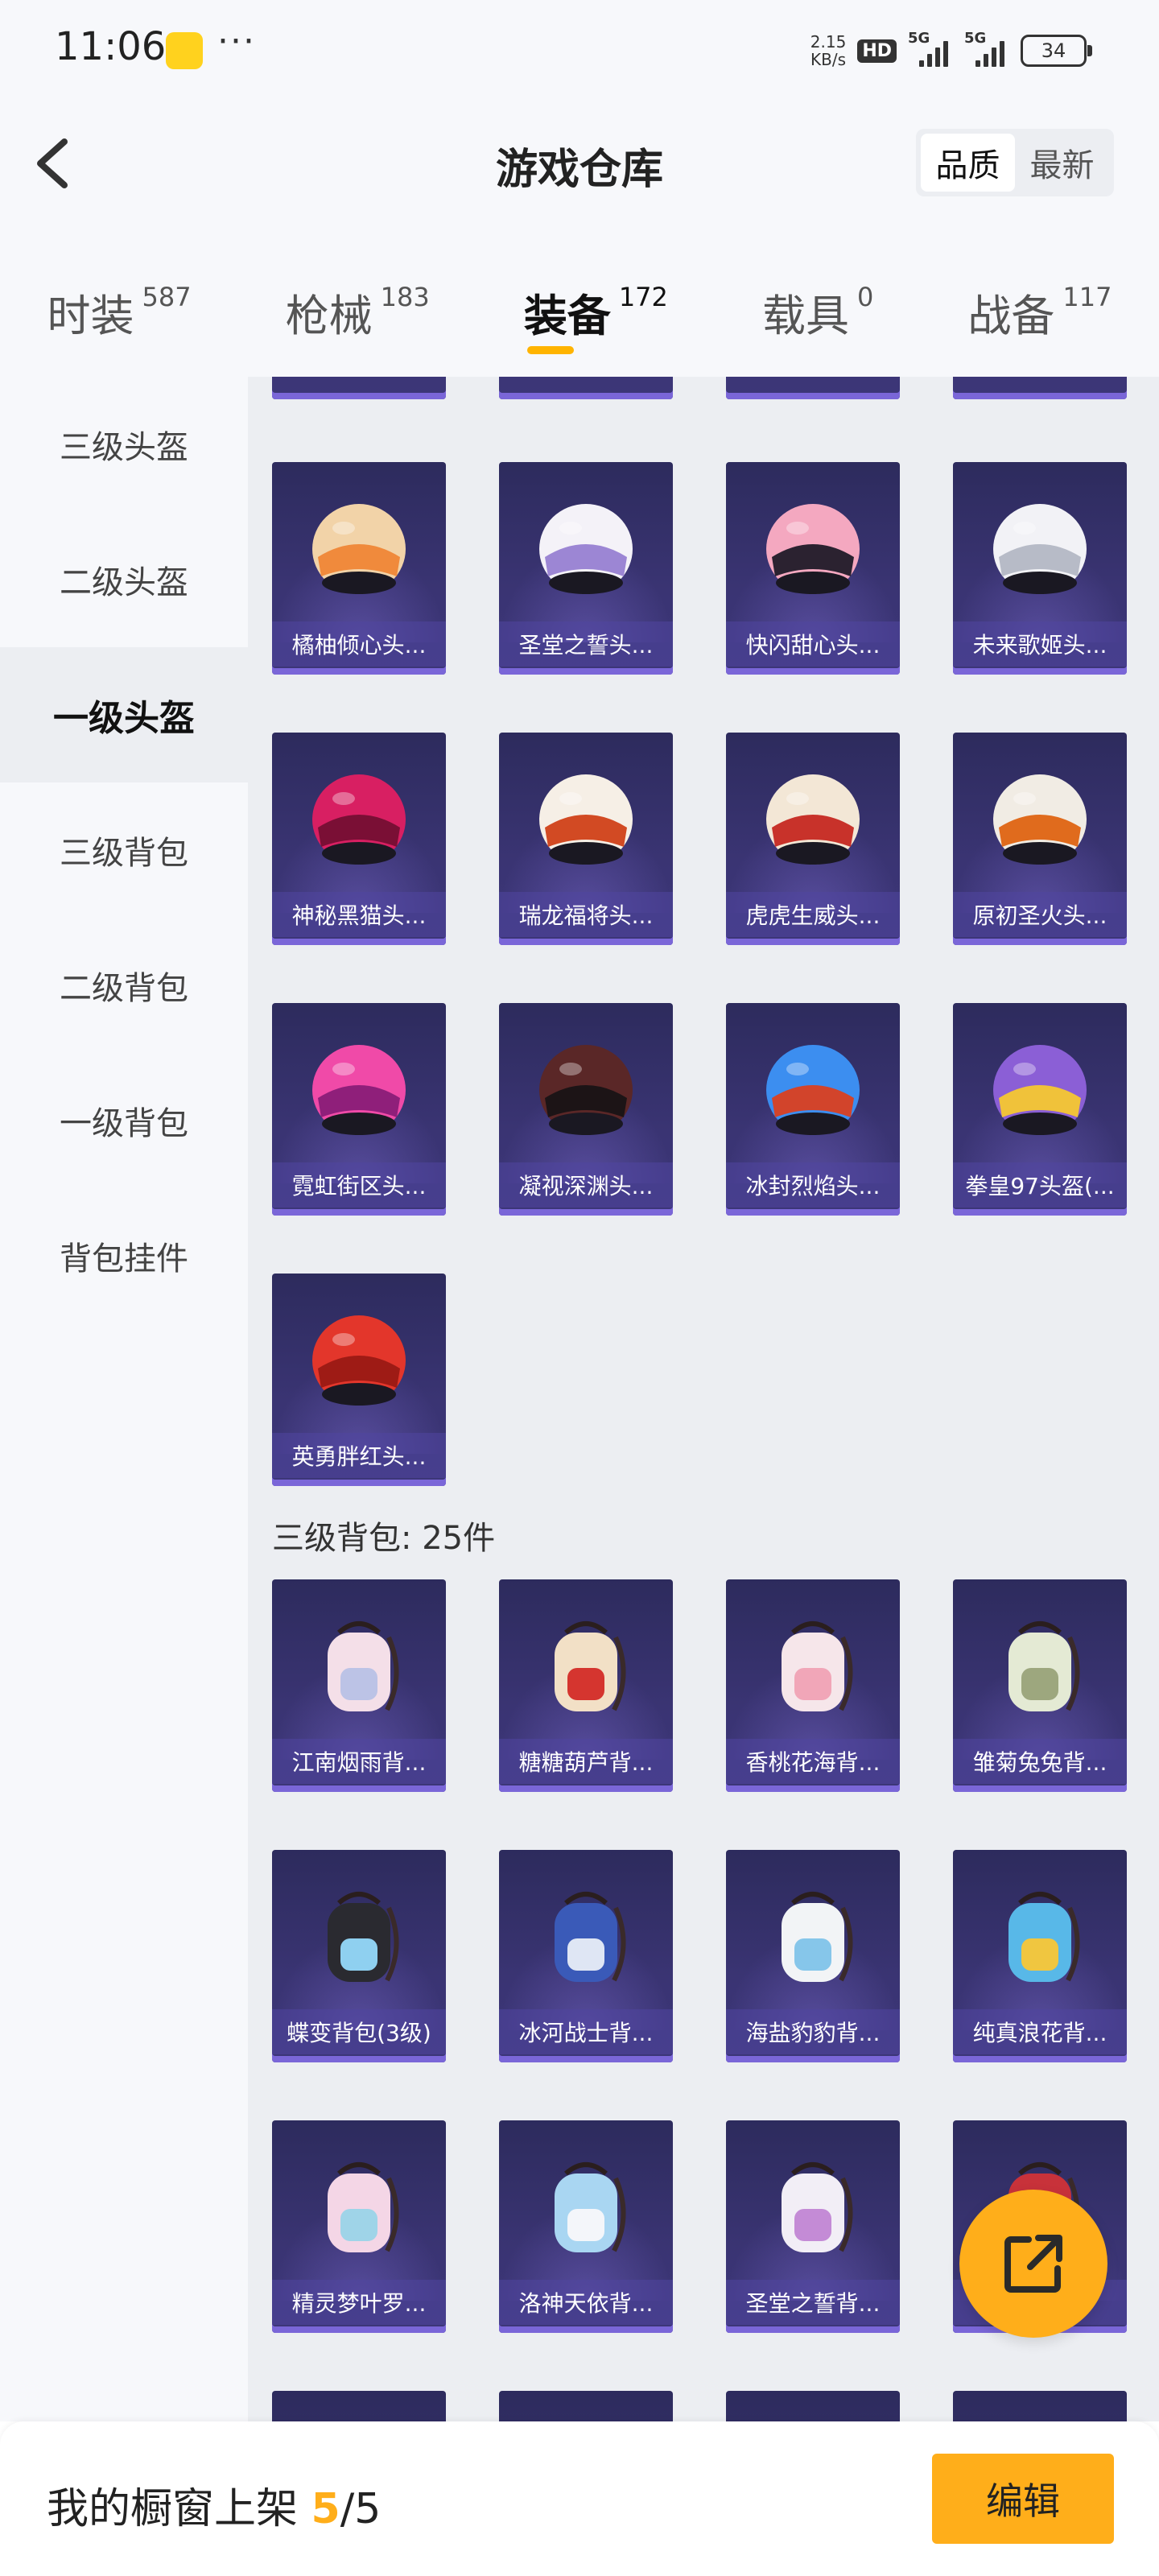  Describe the element at coordinates (124, 850) in the screenshot. I see `sidebar-item-level3-backpack: 三级背包` at that location.